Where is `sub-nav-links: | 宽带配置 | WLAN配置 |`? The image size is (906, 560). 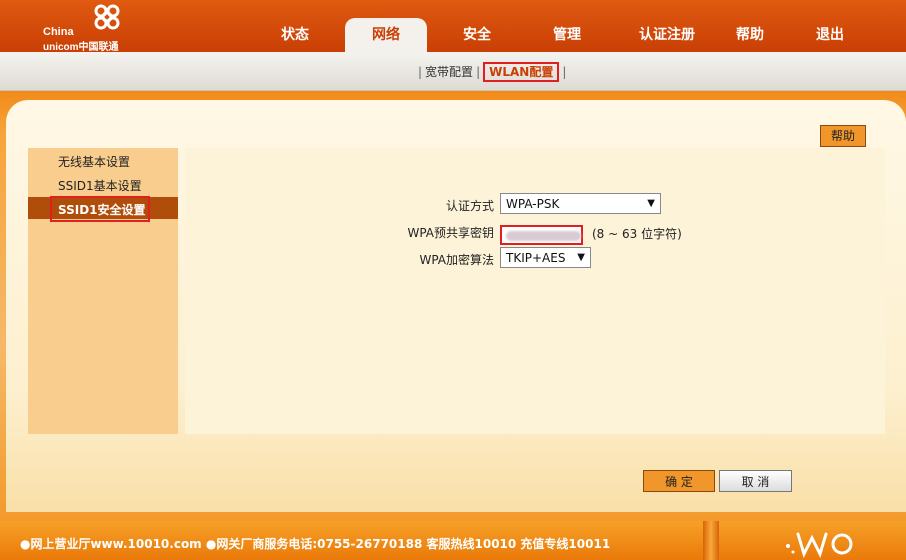
sub-nav-links: | 宽带配置 | WLAN配置 | is located at coordinates (492, 72).